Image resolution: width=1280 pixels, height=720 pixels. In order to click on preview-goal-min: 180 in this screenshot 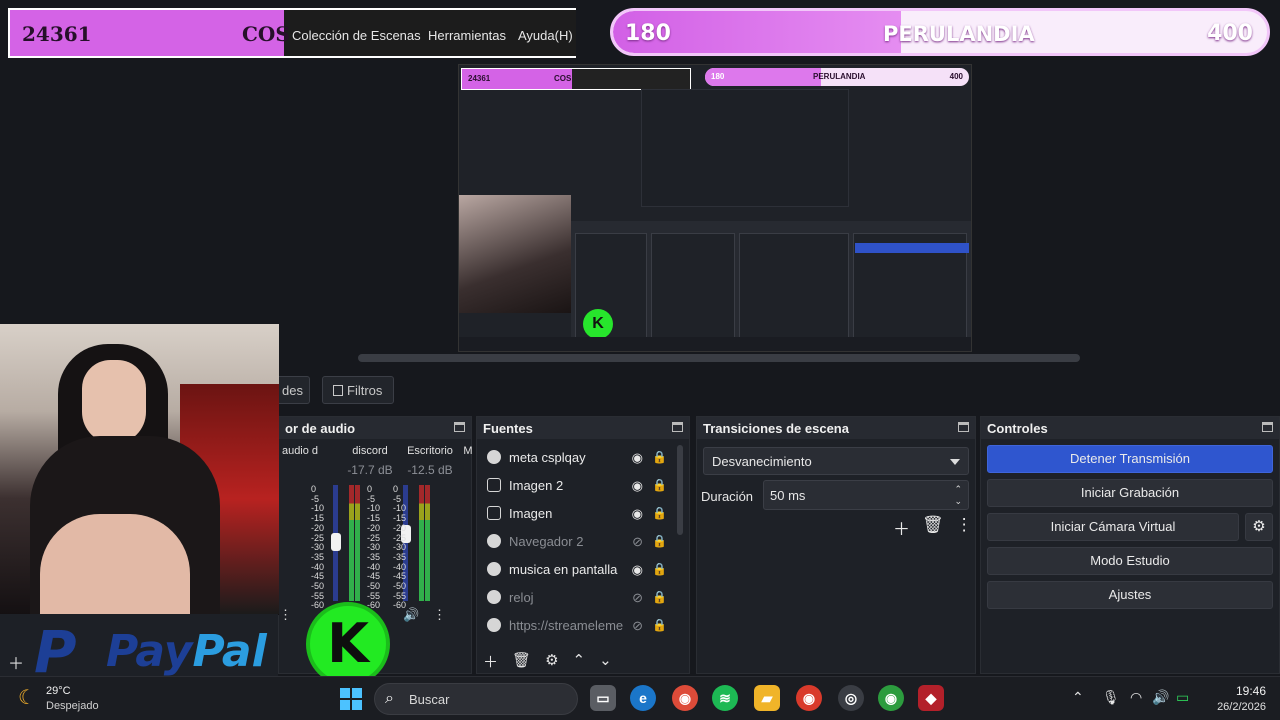, I will do `click(718, 76)`.